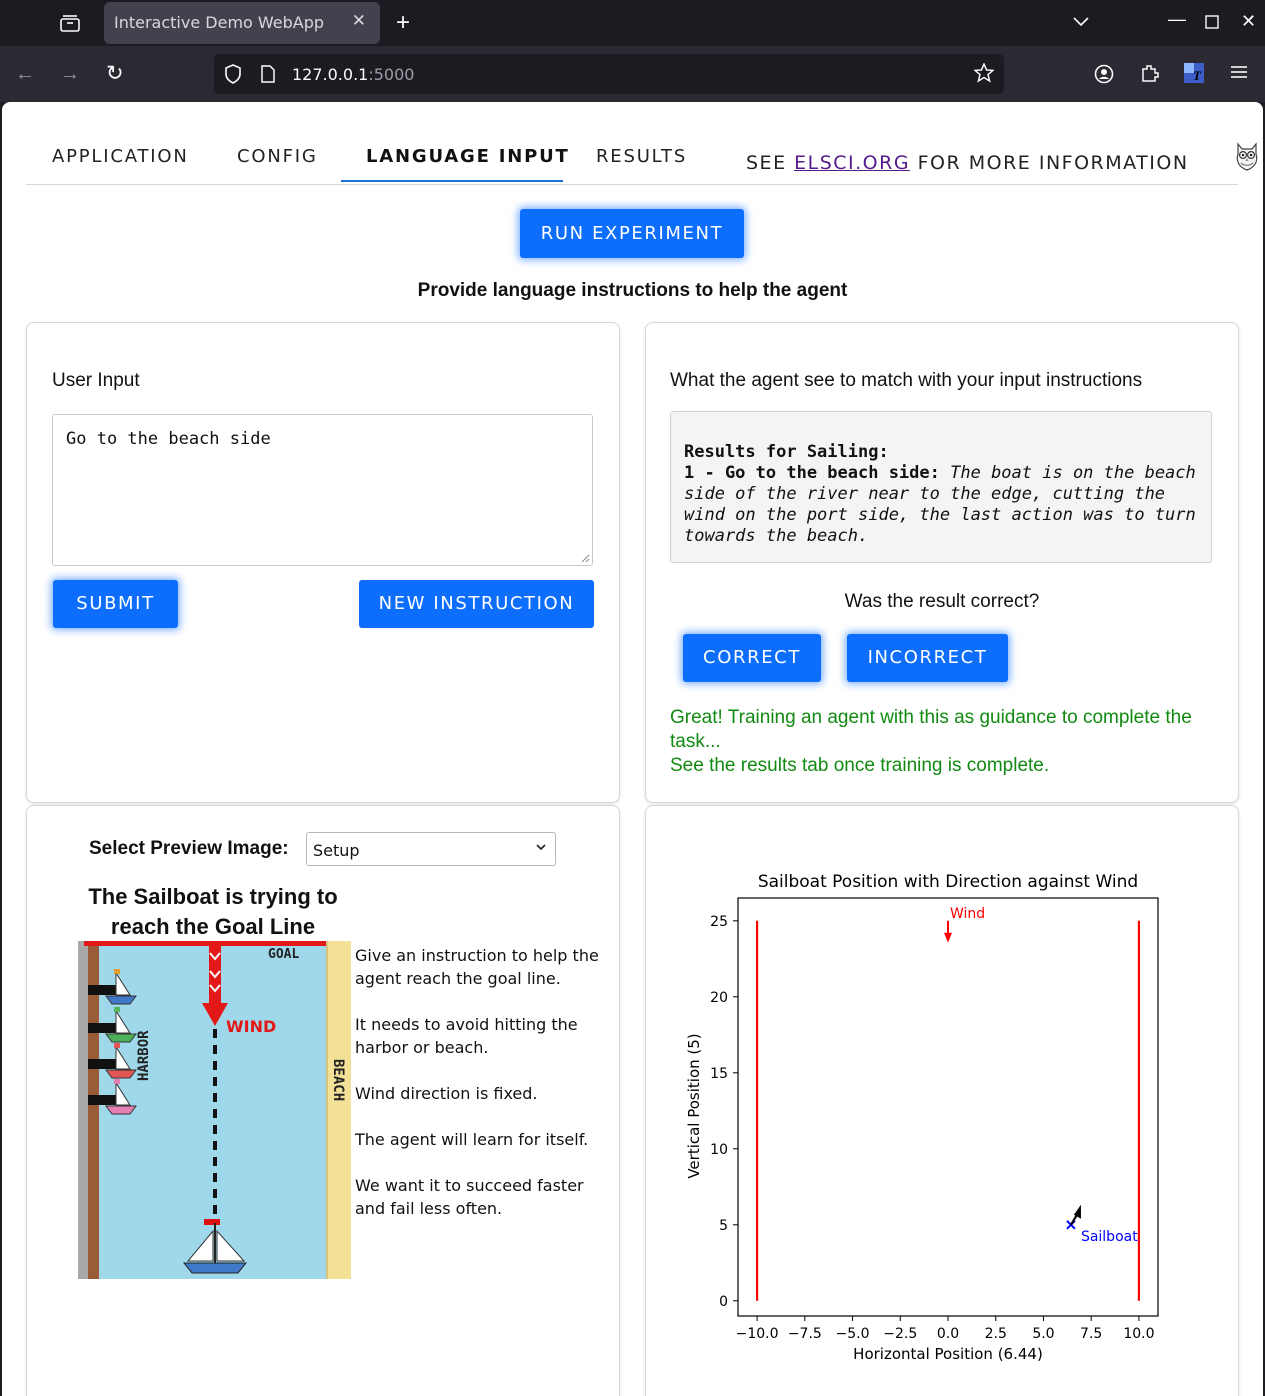 The width and height of the screenshot is (1265, 1396). What do you see at coordinates (336, 850) in the screenshot?
I see `preview-select-value: Setup` at bounding box center [336, 850].